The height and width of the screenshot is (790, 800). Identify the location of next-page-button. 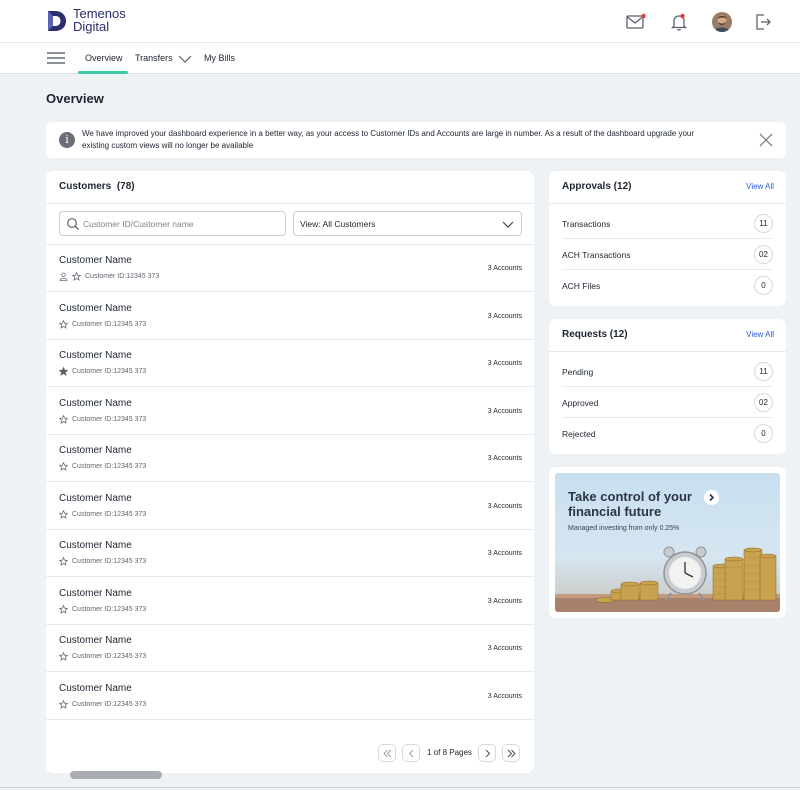
(487, 753).